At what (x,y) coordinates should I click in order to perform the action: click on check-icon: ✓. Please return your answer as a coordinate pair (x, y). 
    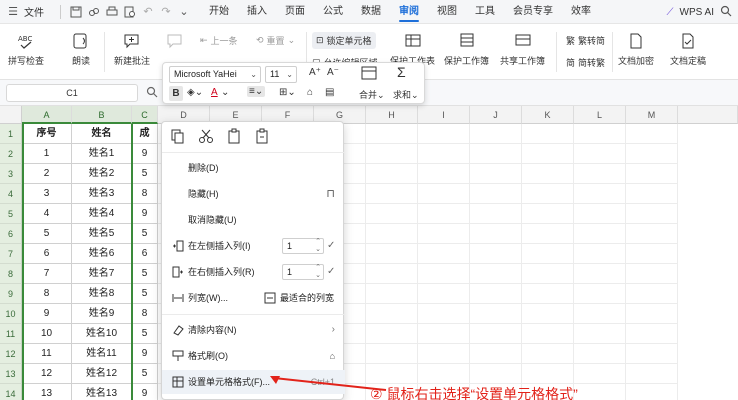
    Looking at the image, I should click on (331, 272).